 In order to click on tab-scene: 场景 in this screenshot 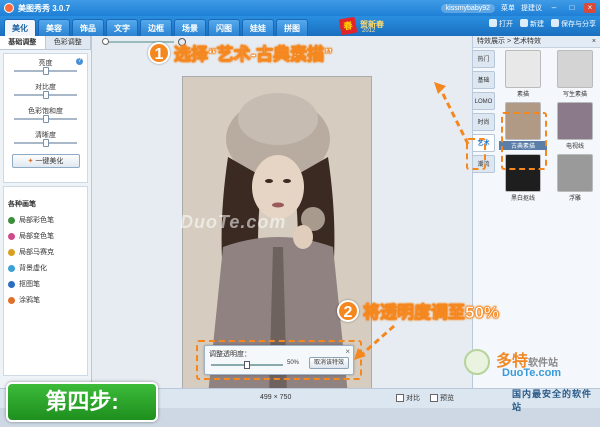, I will do `click(190, 27)`.